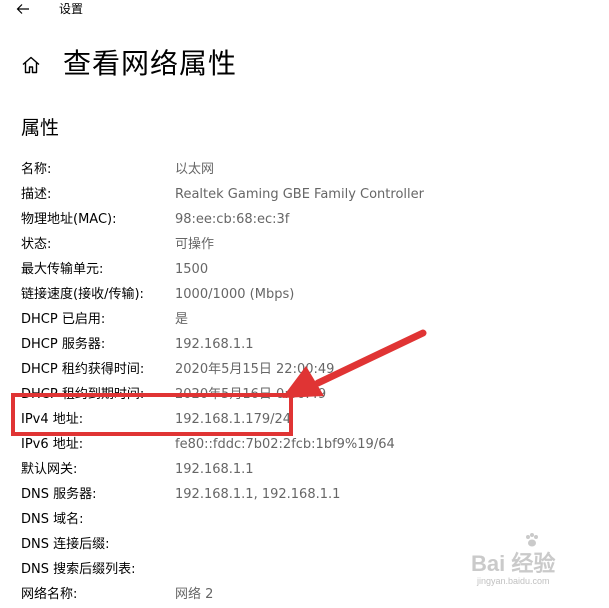 The image size is (609, 608). What do you see at coordinates (258, 494) in the screenshot?
I see `property-value: 192.168.1.1, 192.168.1.1` at bounding box center [258, 494].